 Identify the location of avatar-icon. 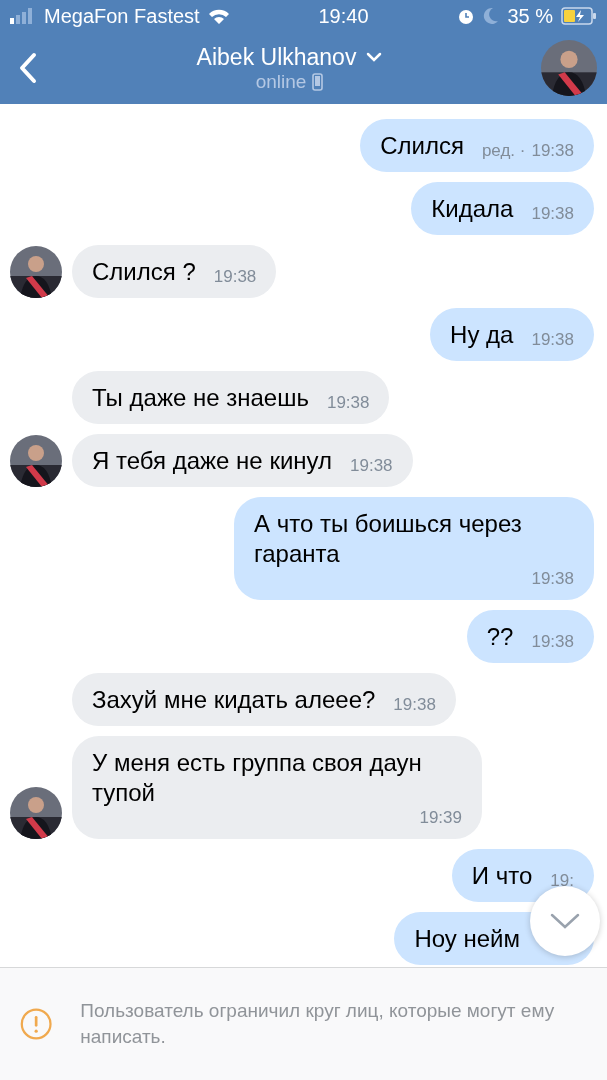
(569, 68).